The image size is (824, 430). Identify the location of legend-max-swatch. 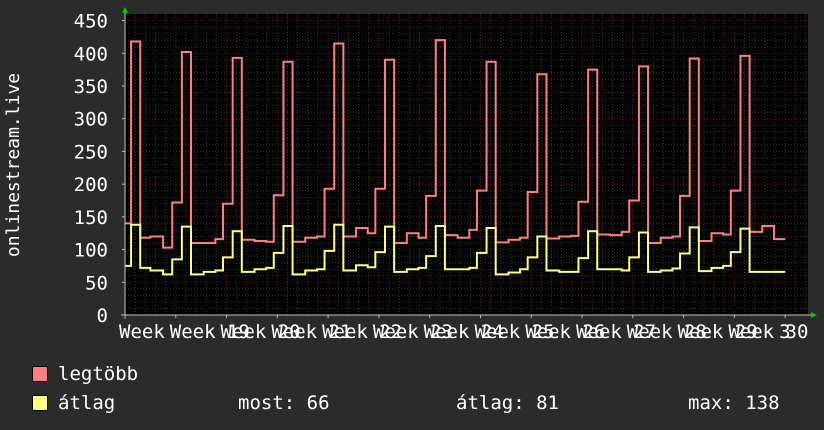
(40, 374).